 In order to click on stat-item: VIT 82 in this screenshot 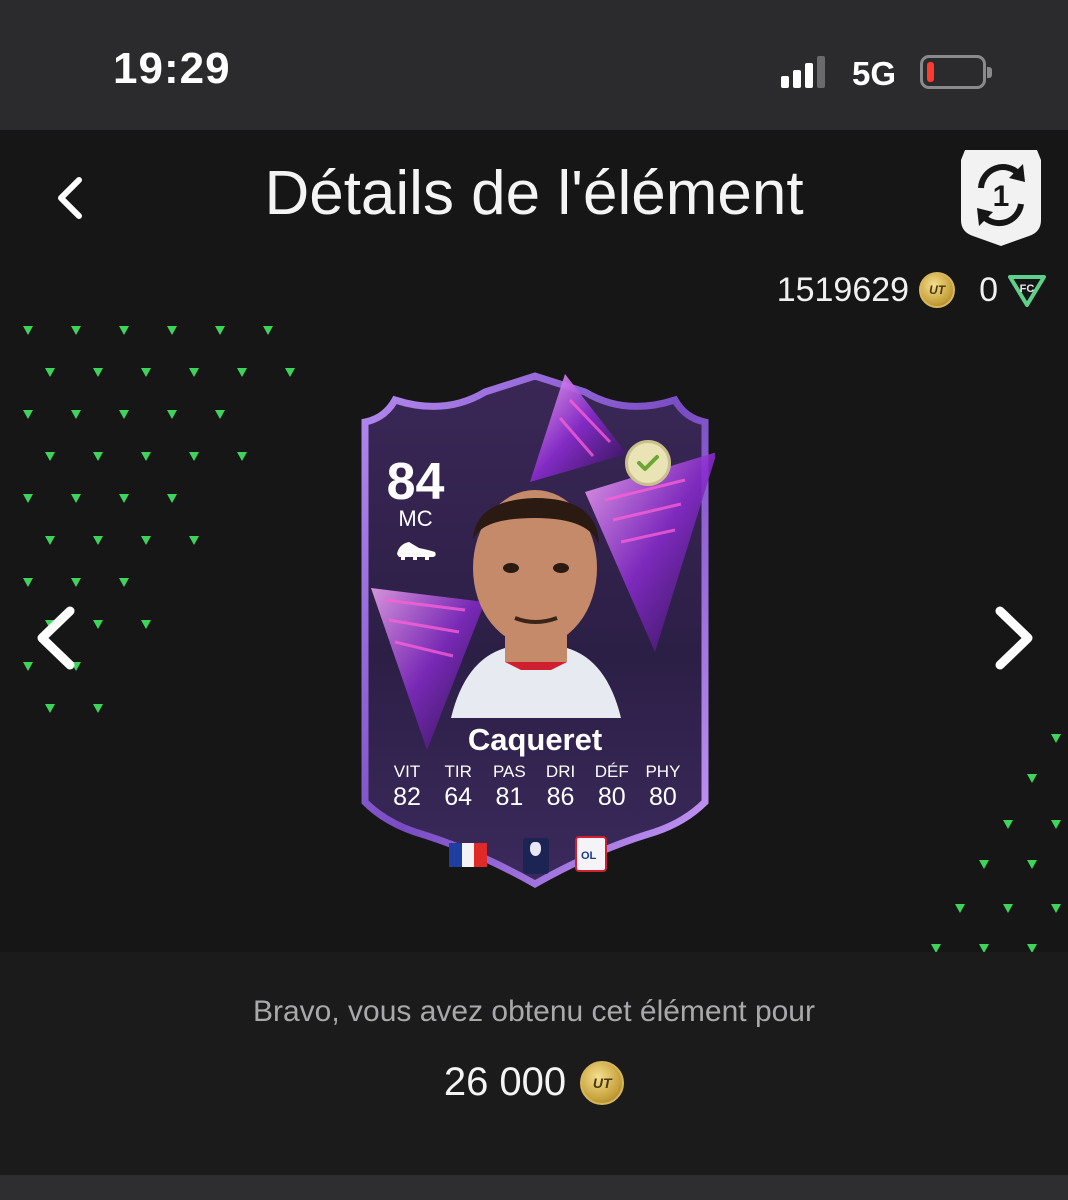, I will do `click(407, 787)`.